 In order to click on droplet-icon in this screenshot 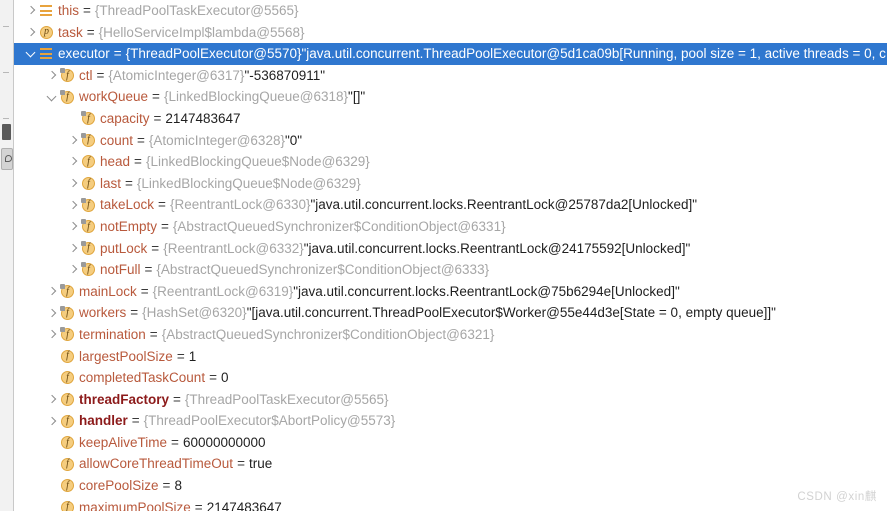, I will do `click(8, 158)`.